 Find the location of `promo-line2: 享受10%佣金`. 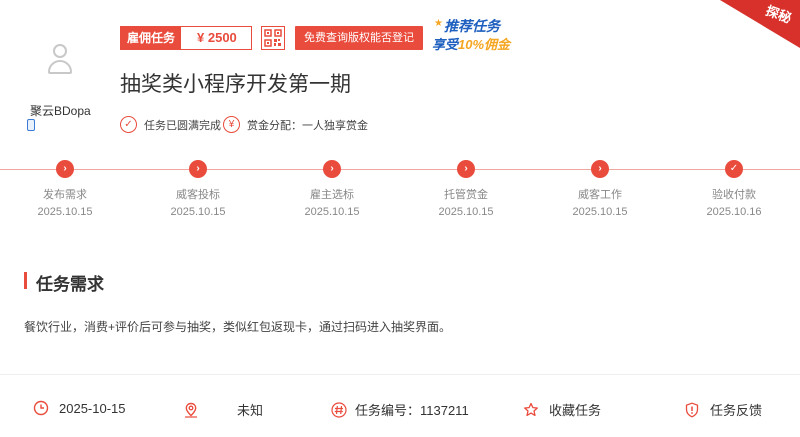

promo-line2: 享受10%佣金 is located at coordinates (471, 43).